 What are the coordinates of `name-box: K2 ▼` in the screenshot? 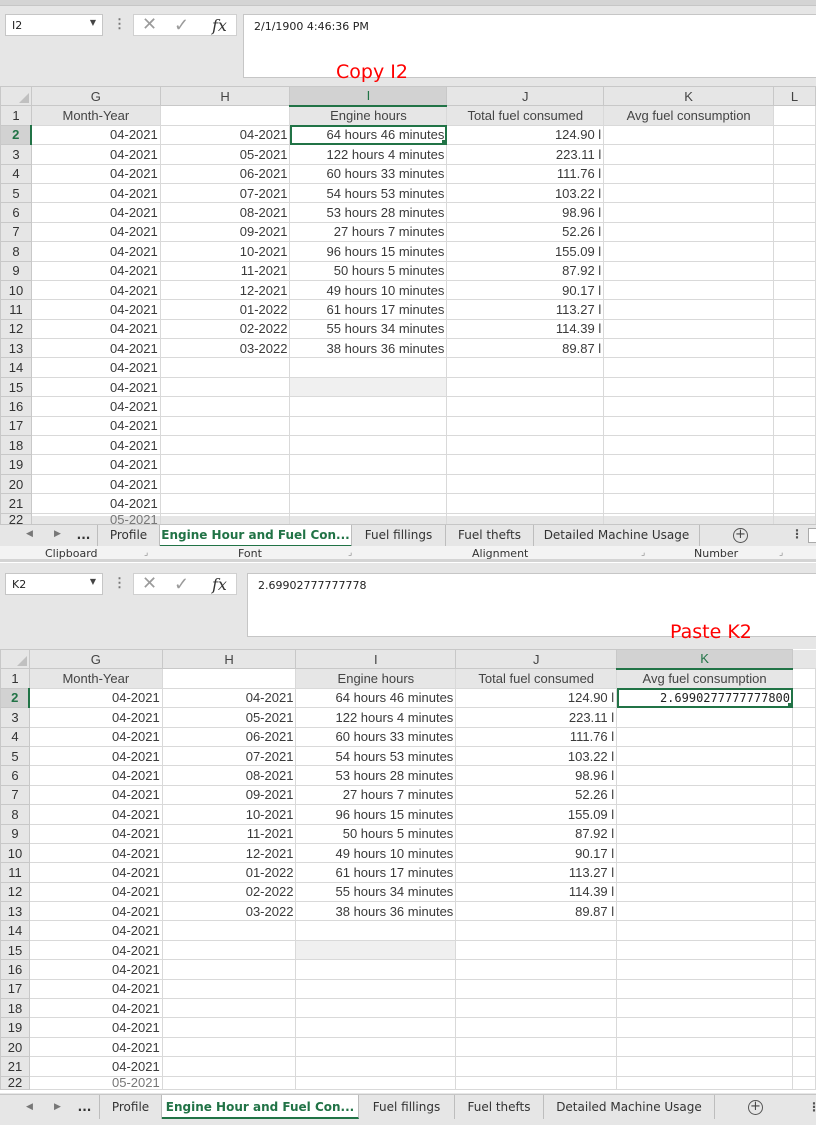 It's located at (54, 584).